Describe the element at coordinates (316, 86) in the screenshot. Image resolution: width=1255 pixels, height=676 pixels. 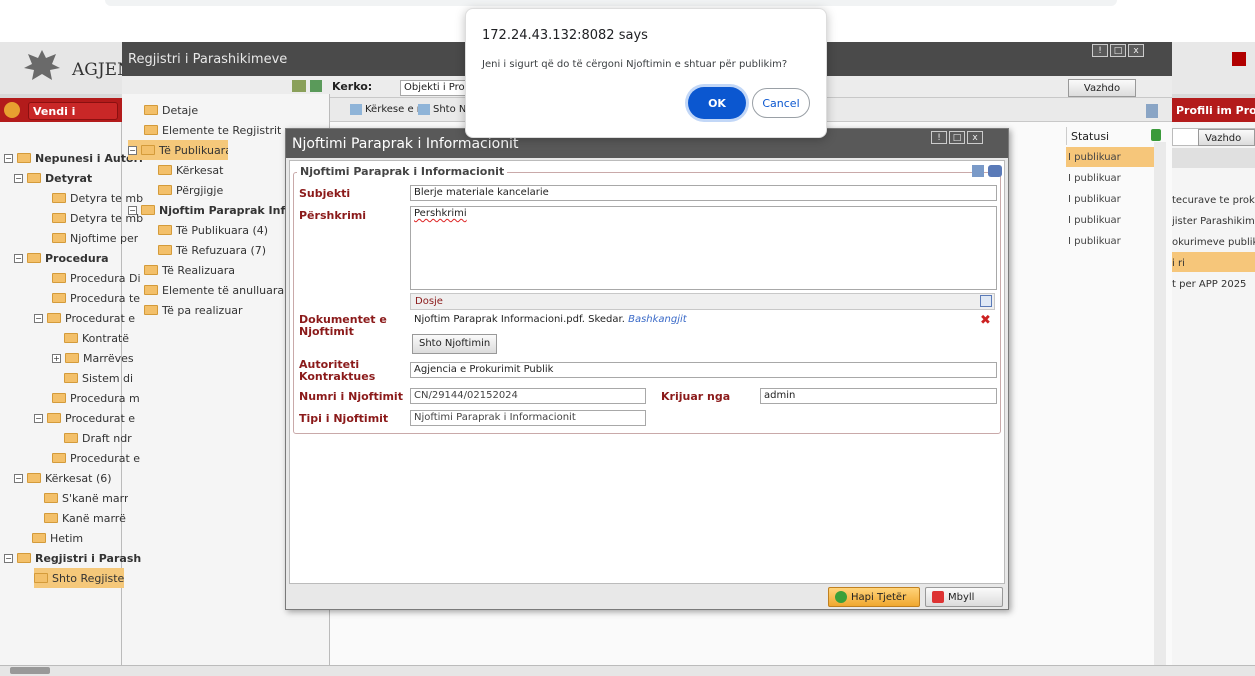
I see `tree-icon` at that location.